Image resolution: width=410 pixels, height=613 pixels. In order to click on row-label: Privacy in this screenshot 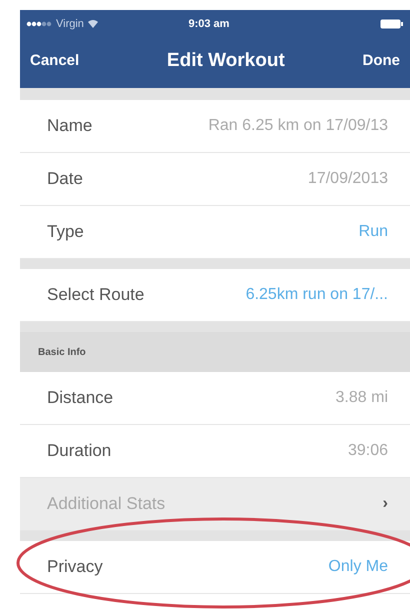, I will do `click(75, 567)`.